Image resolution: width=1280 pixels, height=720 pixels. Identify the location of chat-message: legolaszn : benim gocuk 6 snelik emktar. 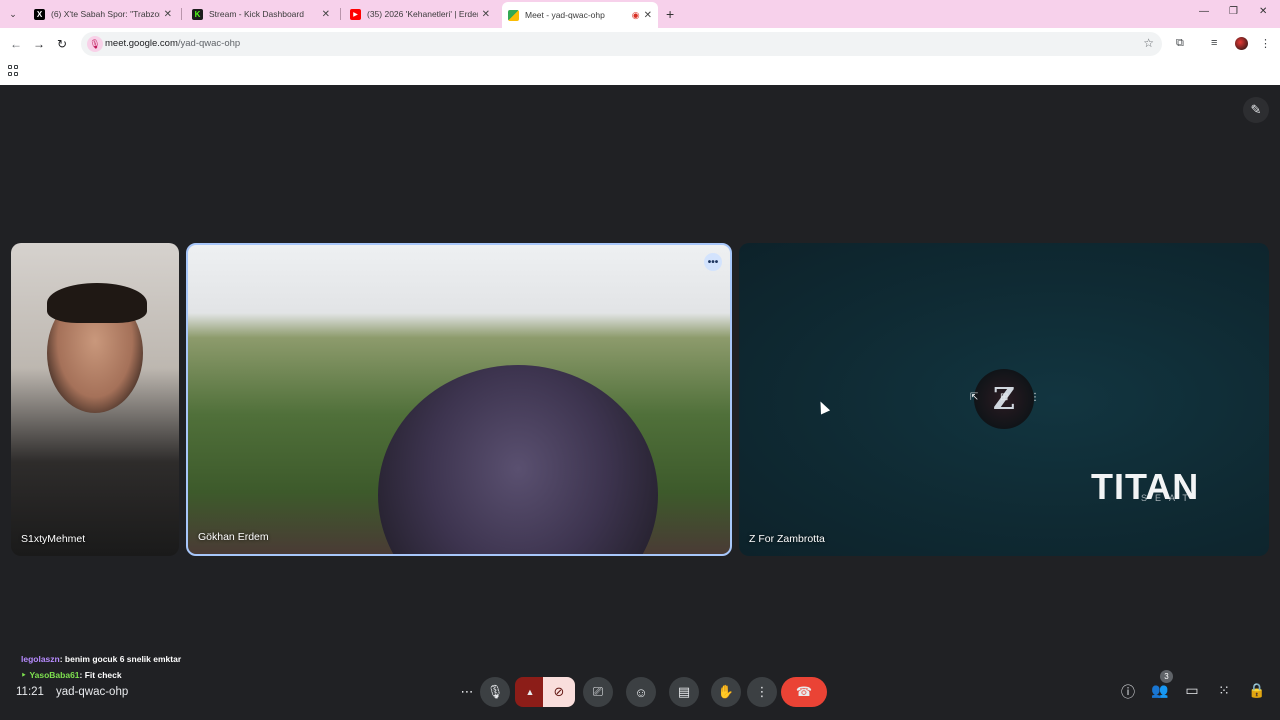
(101, 659).